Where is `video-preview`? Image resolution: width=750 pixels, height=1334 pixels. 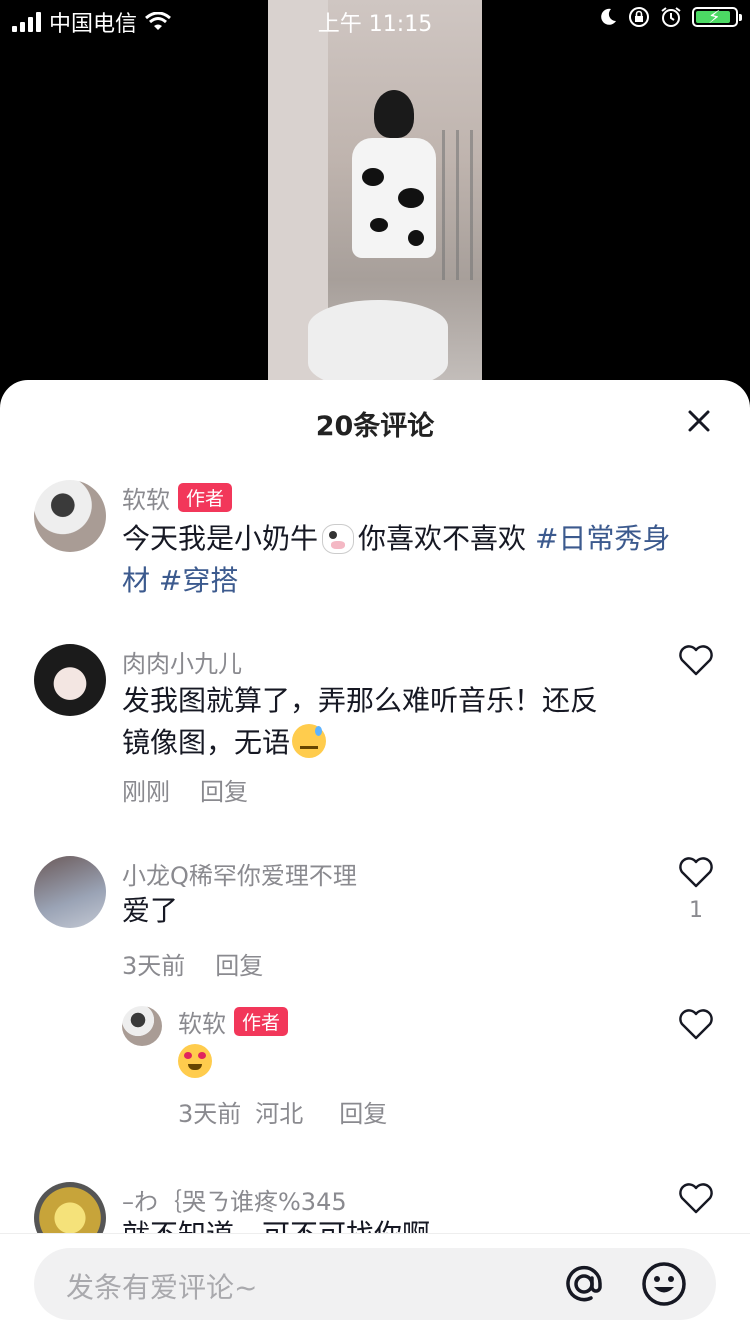 video-preview is located at coordinates (375, 200).